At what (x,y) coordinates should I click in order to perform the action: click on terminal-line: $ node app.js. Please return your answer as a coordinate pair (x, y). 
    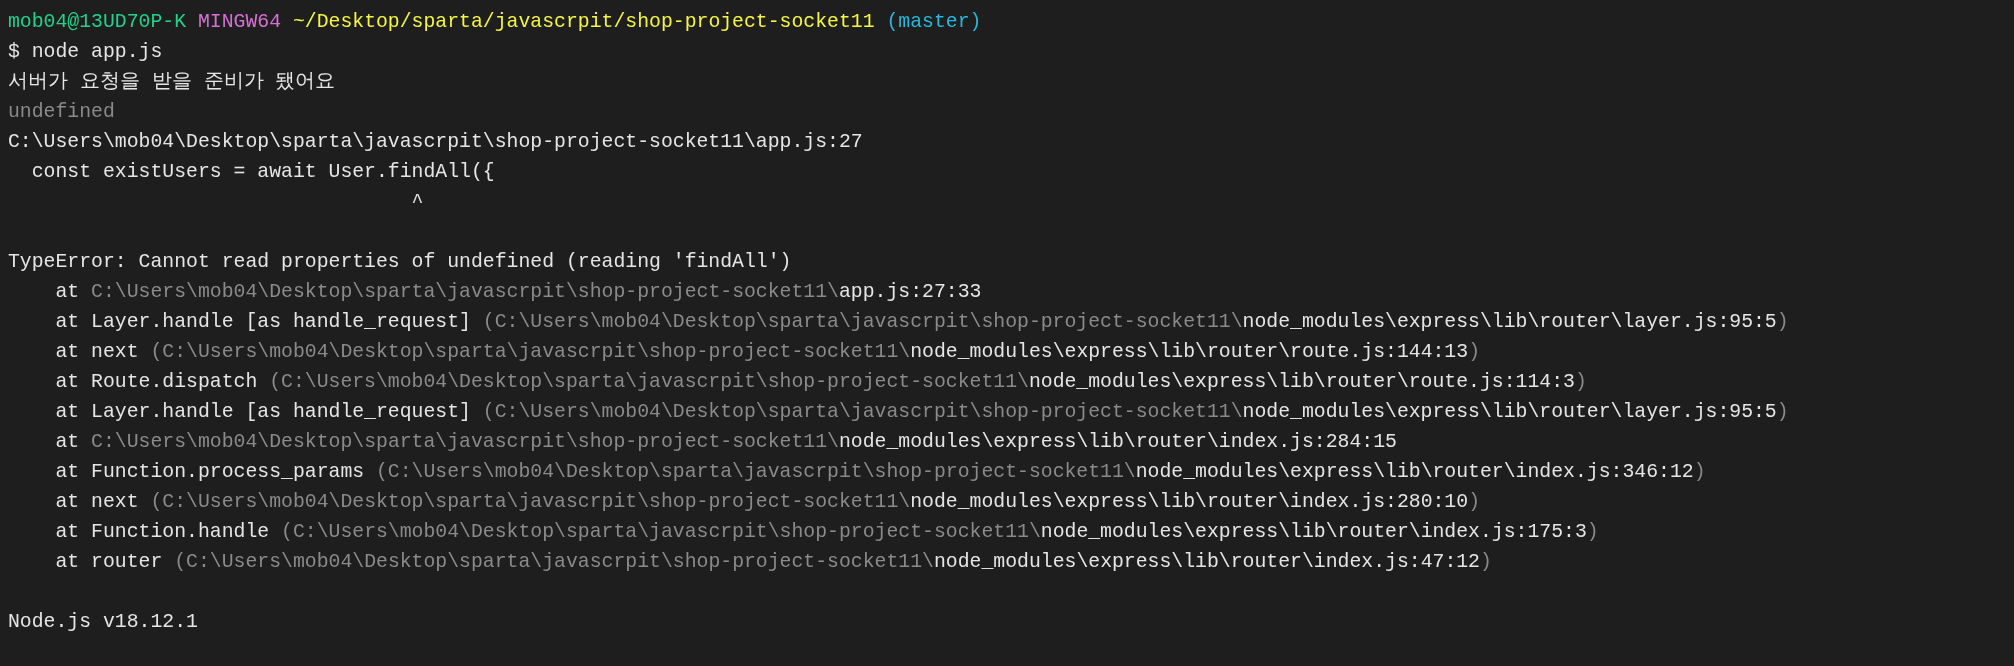
    Looking at the image, I should click on (85, 52).